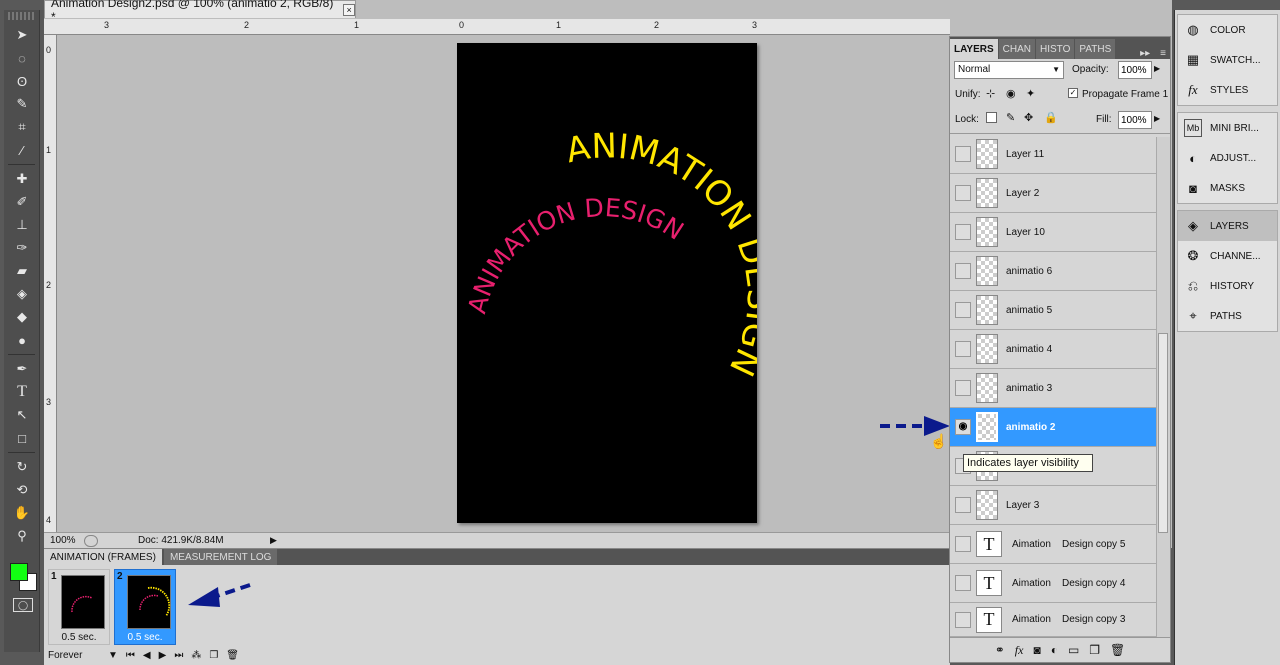 The width and height of the screenshot is (1280, 665). I want to click on first-frame-icon: ⏮, so click(130, 655).